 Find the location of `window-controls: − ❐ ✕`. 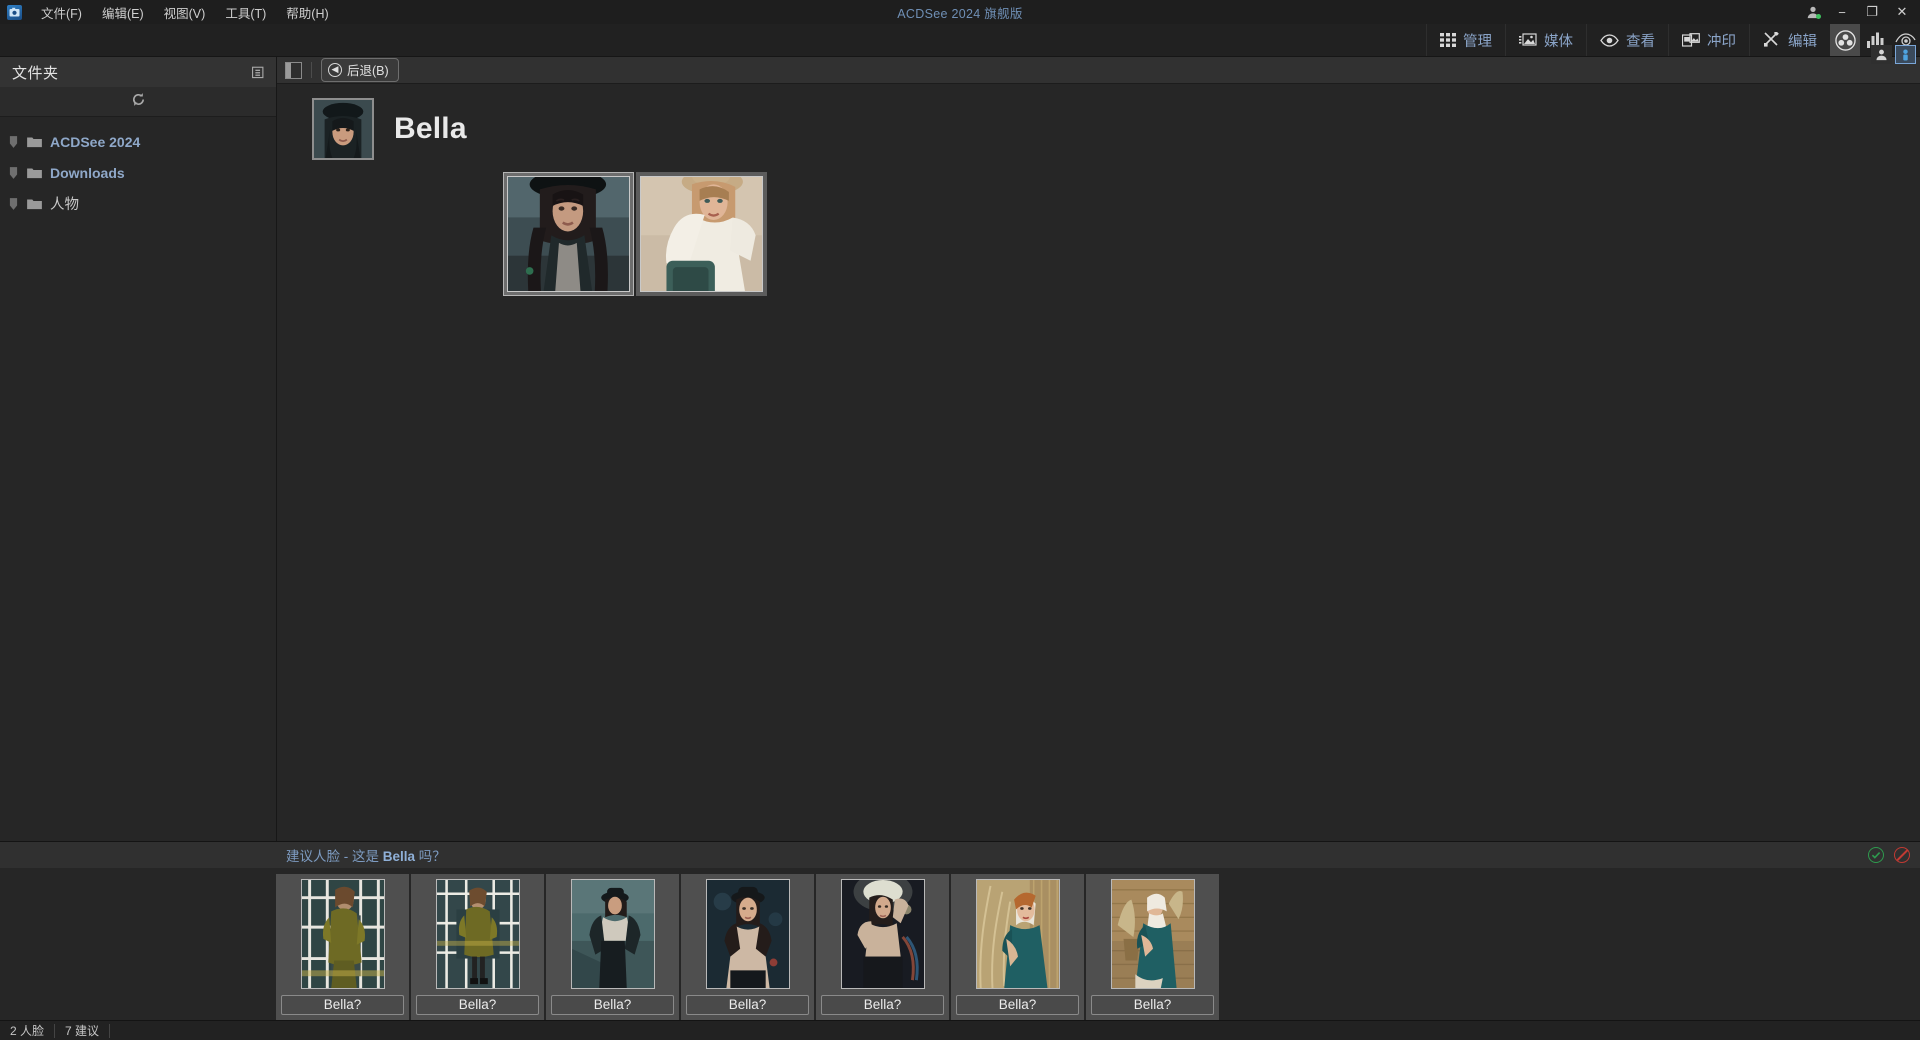

window-controls: − ❐ ✕ is located at coordinates (1860, 12).